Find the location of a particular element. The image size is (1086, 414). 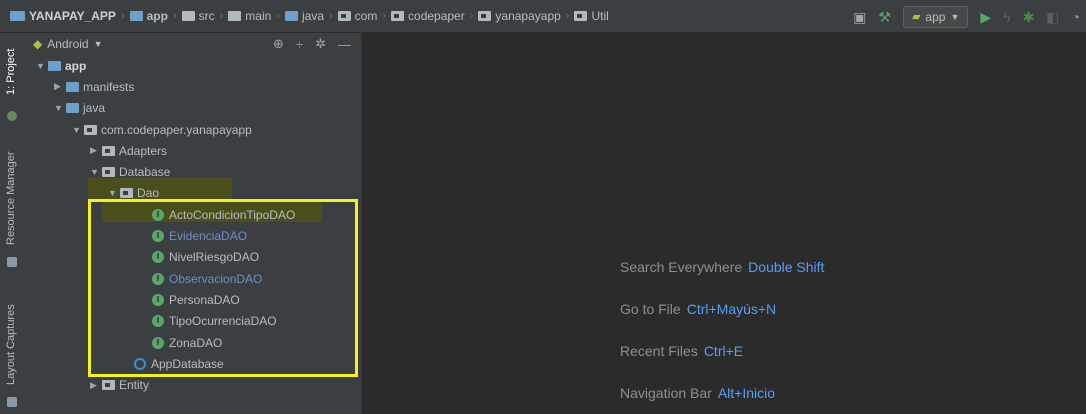

hint-go-to-file: Go to File Ctrl+Mayús+N is located at coordinates (698, 309).